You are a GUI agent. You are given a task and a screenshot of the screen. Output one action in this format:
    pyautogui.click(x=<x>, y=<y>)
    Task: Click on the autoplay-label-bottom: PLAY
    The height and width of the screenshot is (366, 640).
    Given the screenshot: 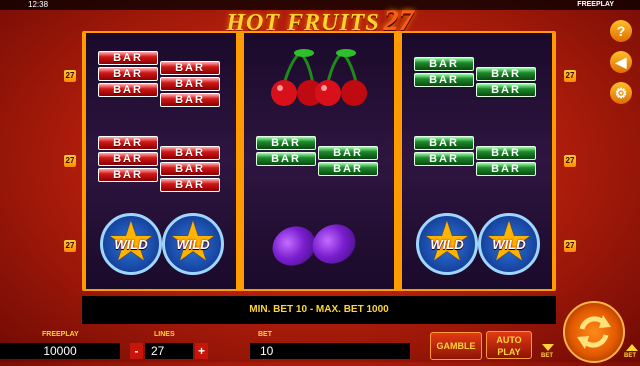 What is the action you would take?
    pyautogui.click(x=509, y=352)
    